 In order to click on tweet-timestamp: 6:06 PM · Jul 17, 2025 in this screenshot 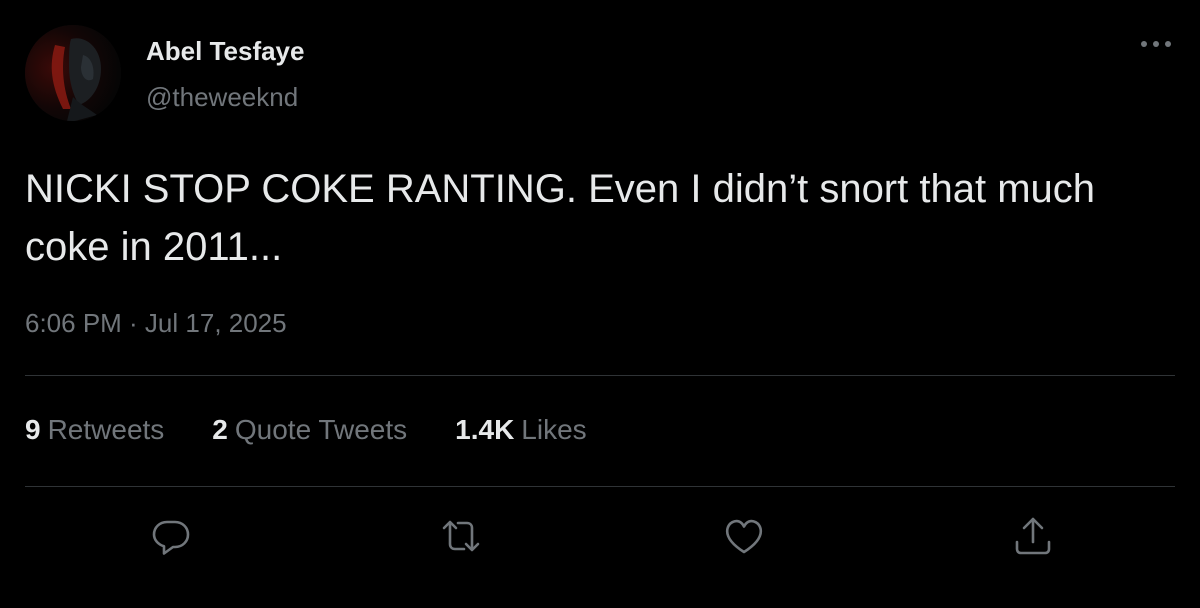, I will do `click(156, 323)`.